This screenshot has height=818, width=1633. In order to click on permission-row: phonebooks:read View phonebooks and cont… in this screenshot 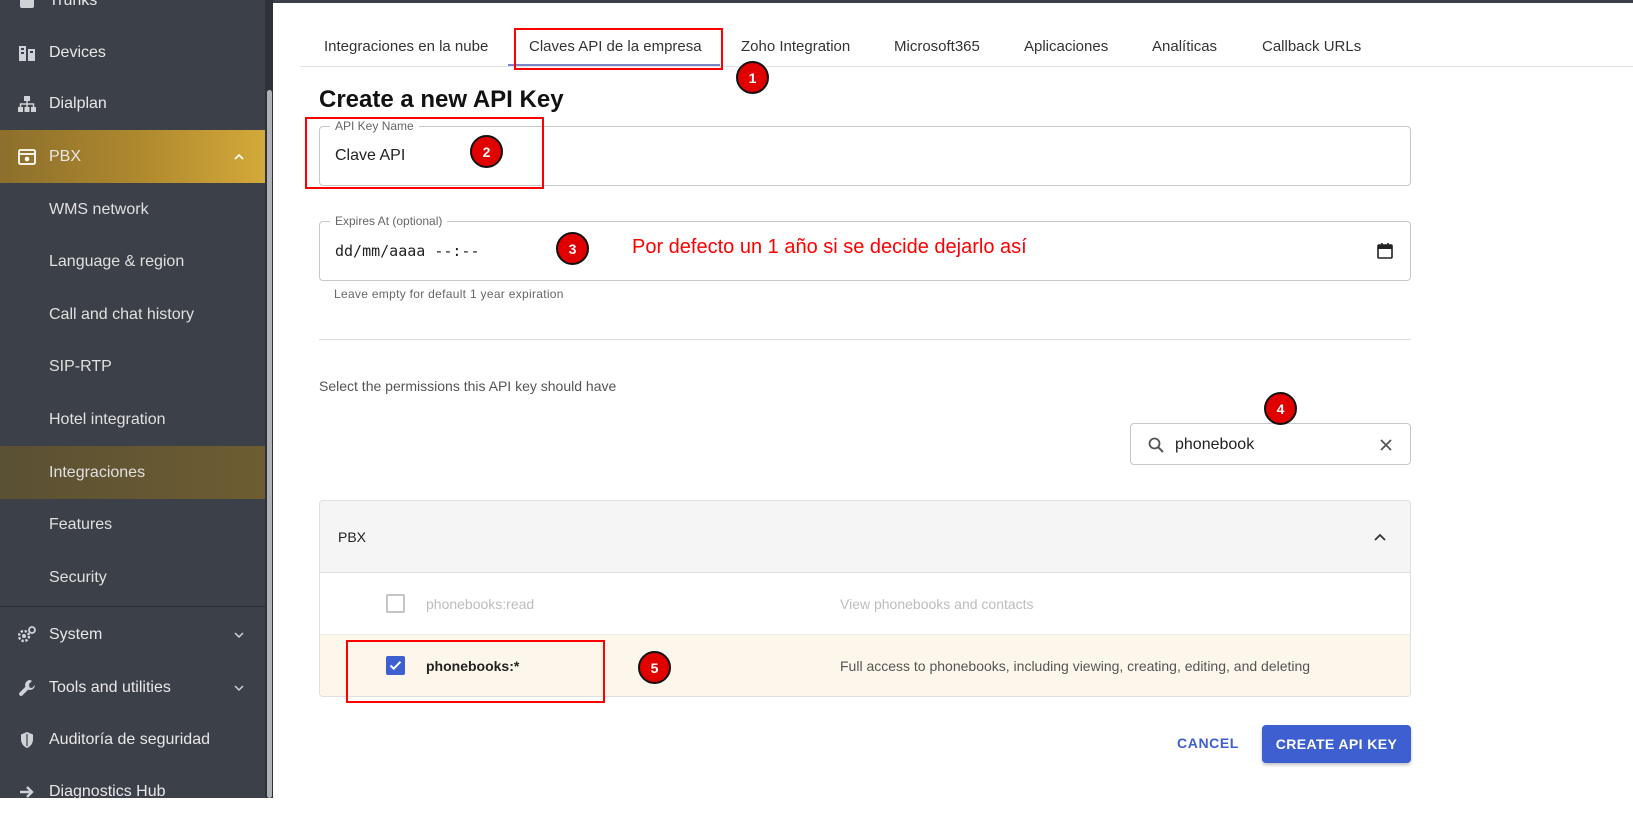, I will do `click(865, 604)`.